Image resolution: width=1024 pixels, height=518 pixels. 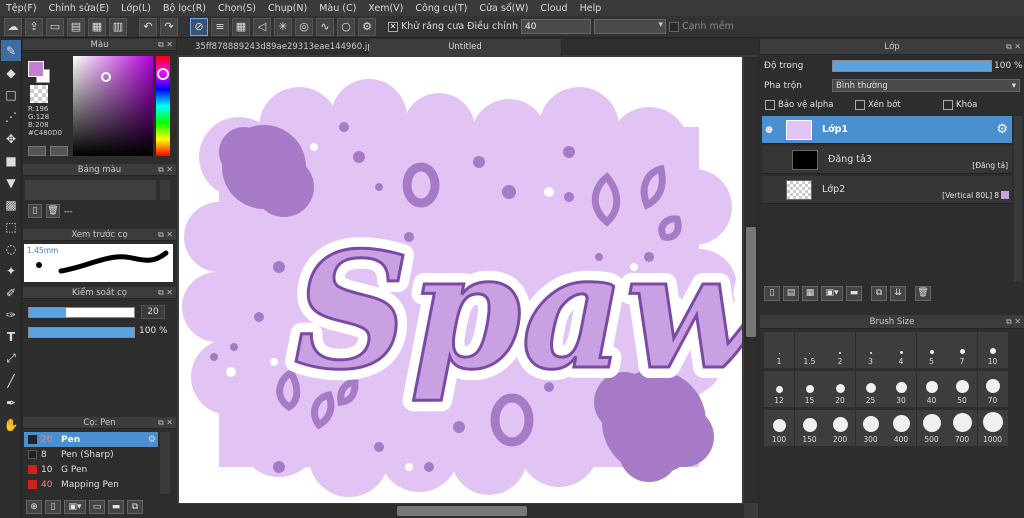 I want to click on eraser-tool-icon: ◆, so click(x=11, y=72).